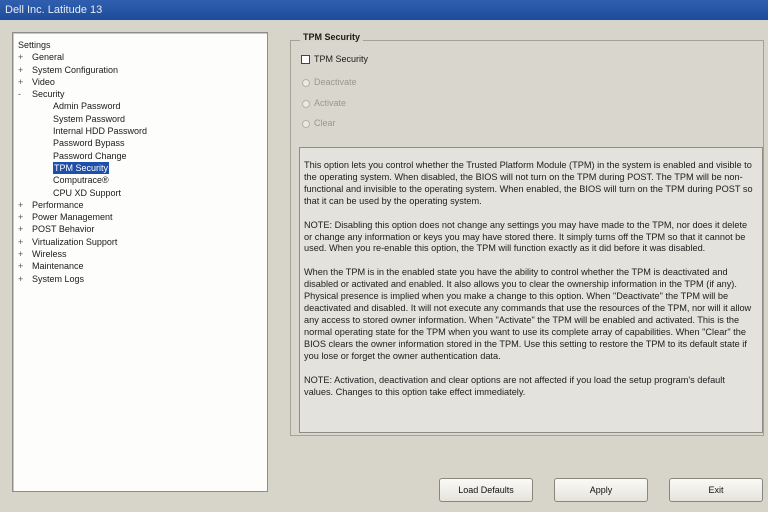 The image size is (768, 512). I want to click on tree-item-label: System Logs, so click(58, 278).